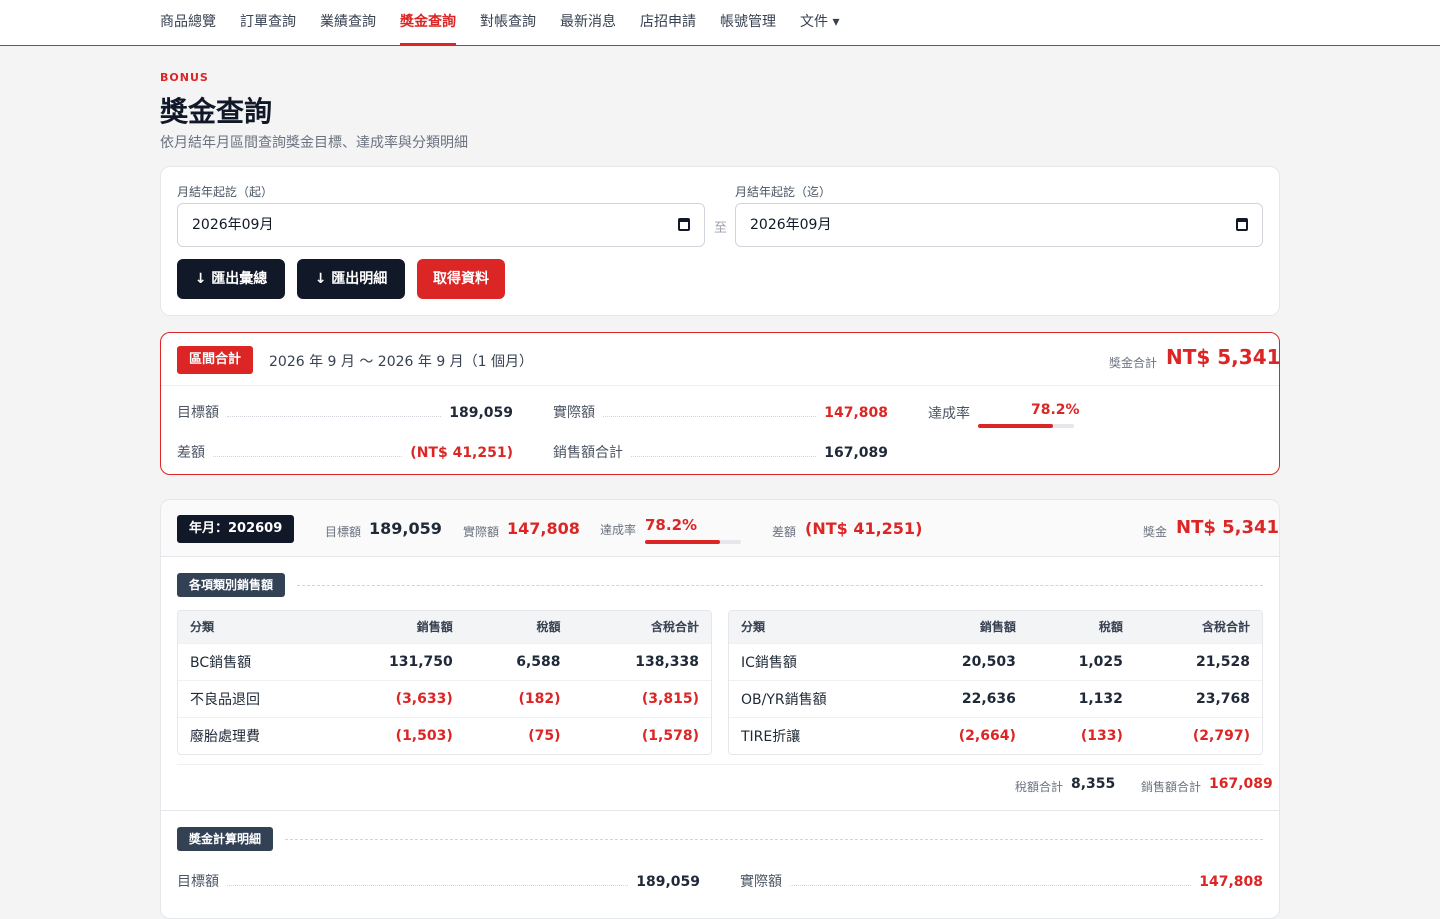 The height and width of the screenshot is (919, 1440). Describe the element at coordinates (574, 413) in the screenshot. I see `summary-actual-label: 實際額` at that location.